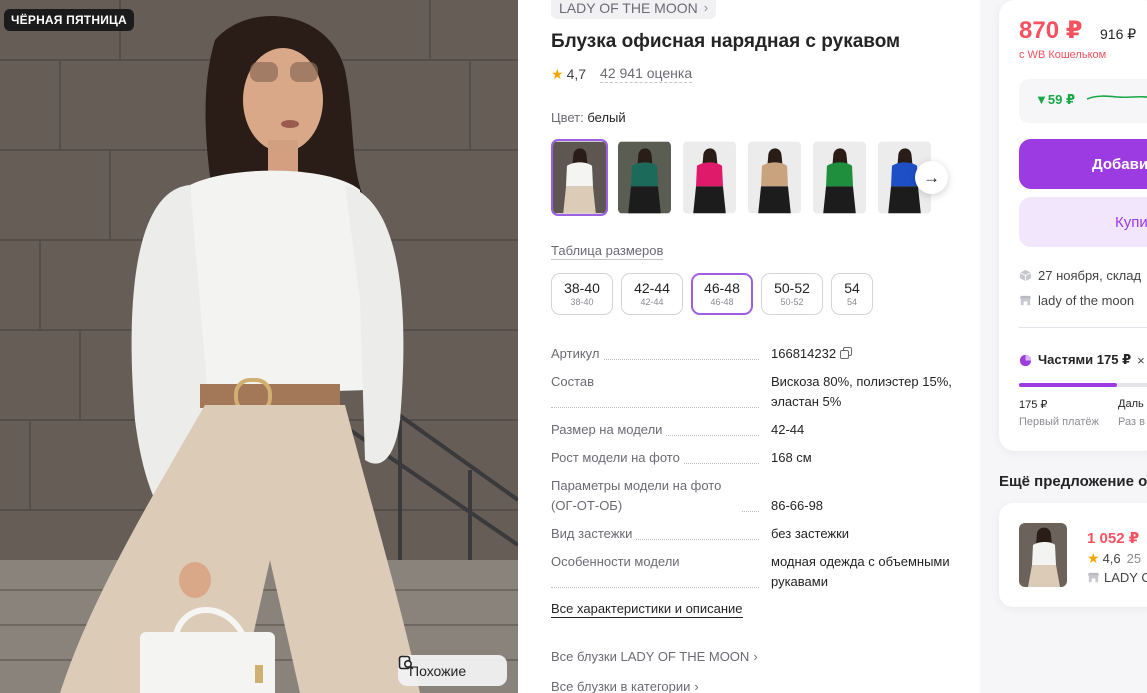  What do you see at coordinates (792, 288) in the screenshot?
I see `size-option-label: 50-52` at bounding box center [792, 288].